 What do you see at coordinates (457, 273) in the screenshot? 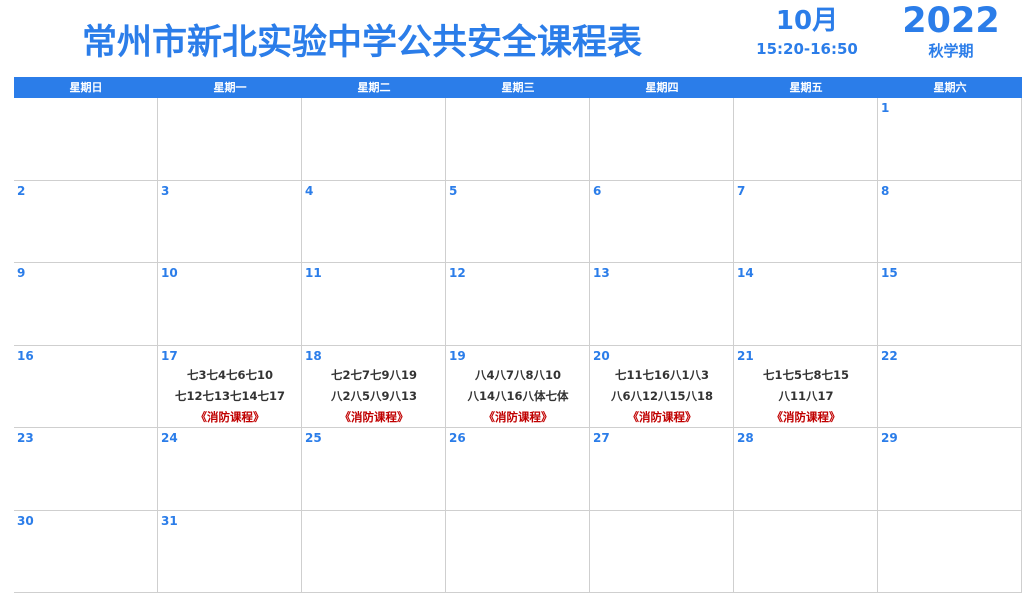
I see `day-number: 12` at bounding box center [457, 273].